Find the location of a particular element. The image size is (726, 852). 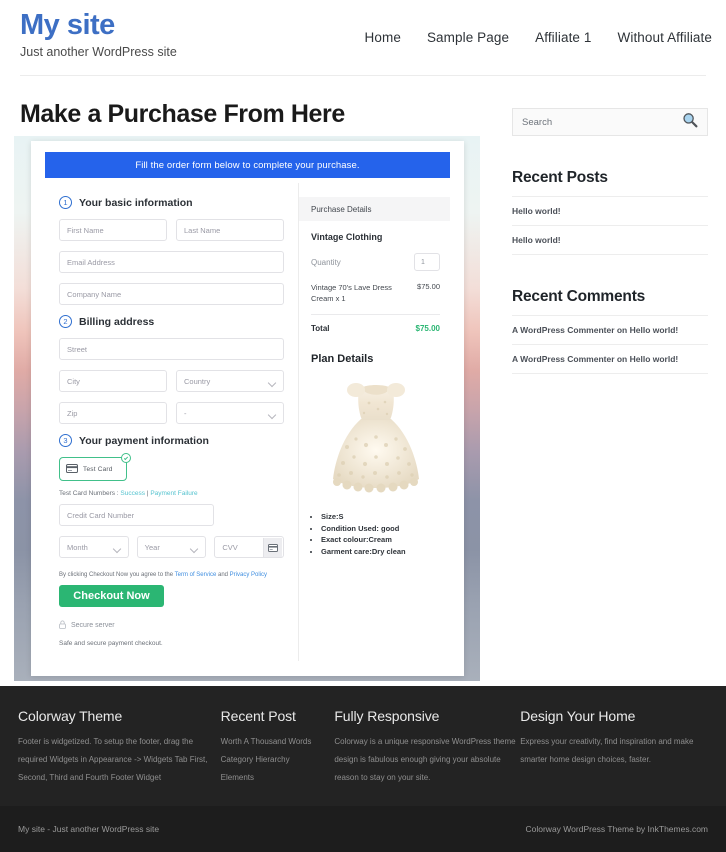

credit-card-number-input: Credit Card Number is located at coordinates (136, 515).